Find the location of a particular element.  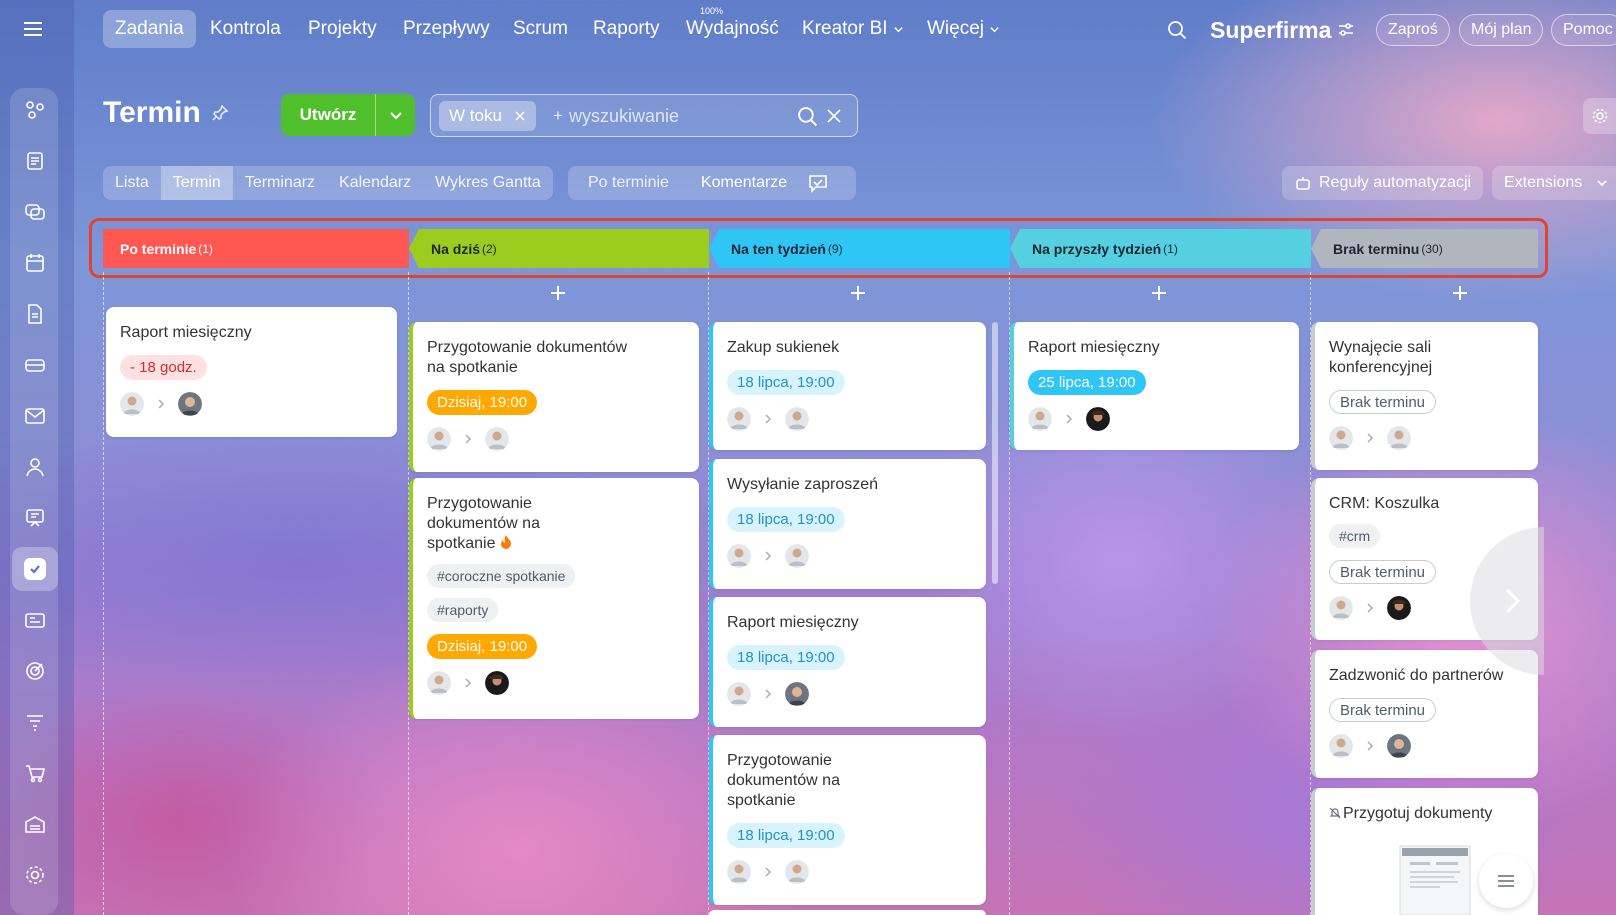

pin-icon is located at coordinates (220, 113).